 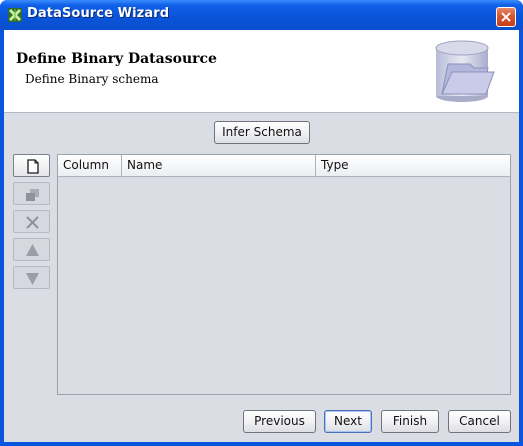 I want to click on window-title: DataSource Wizard, so click(x=98, y=13).